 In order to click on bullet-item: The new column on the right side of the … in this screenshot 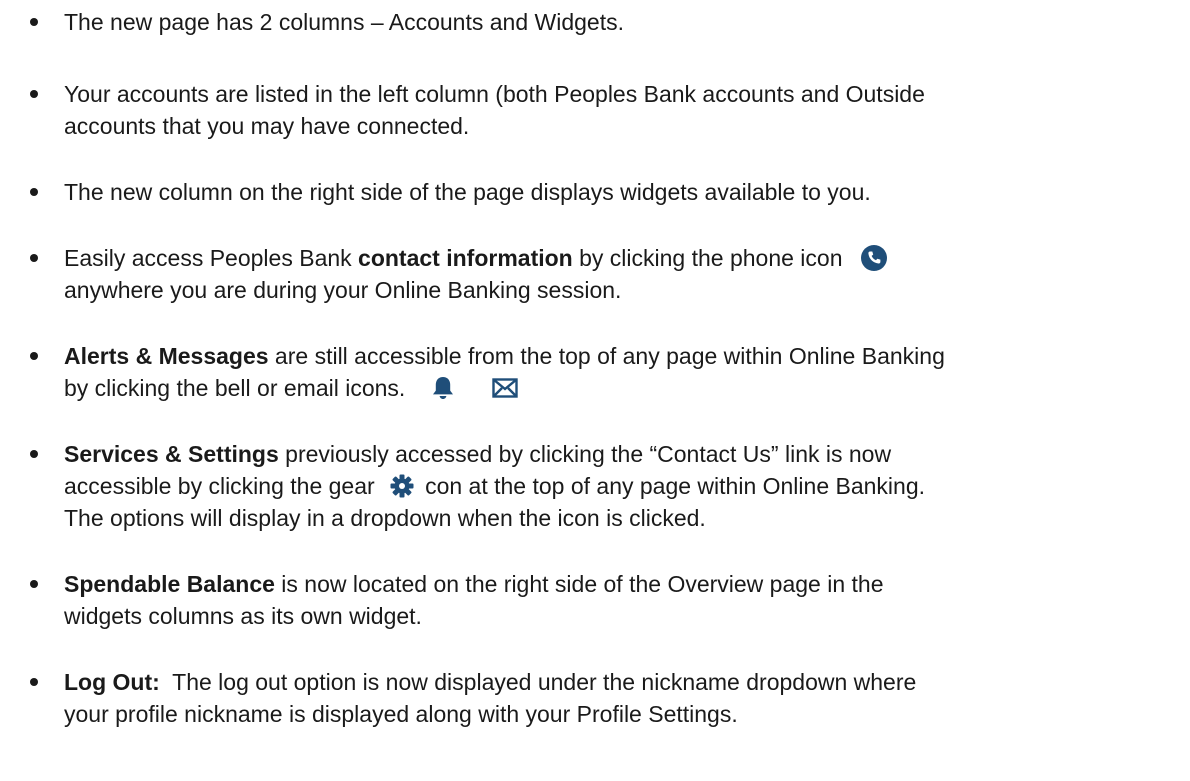, I will do `click(597, 192)`.